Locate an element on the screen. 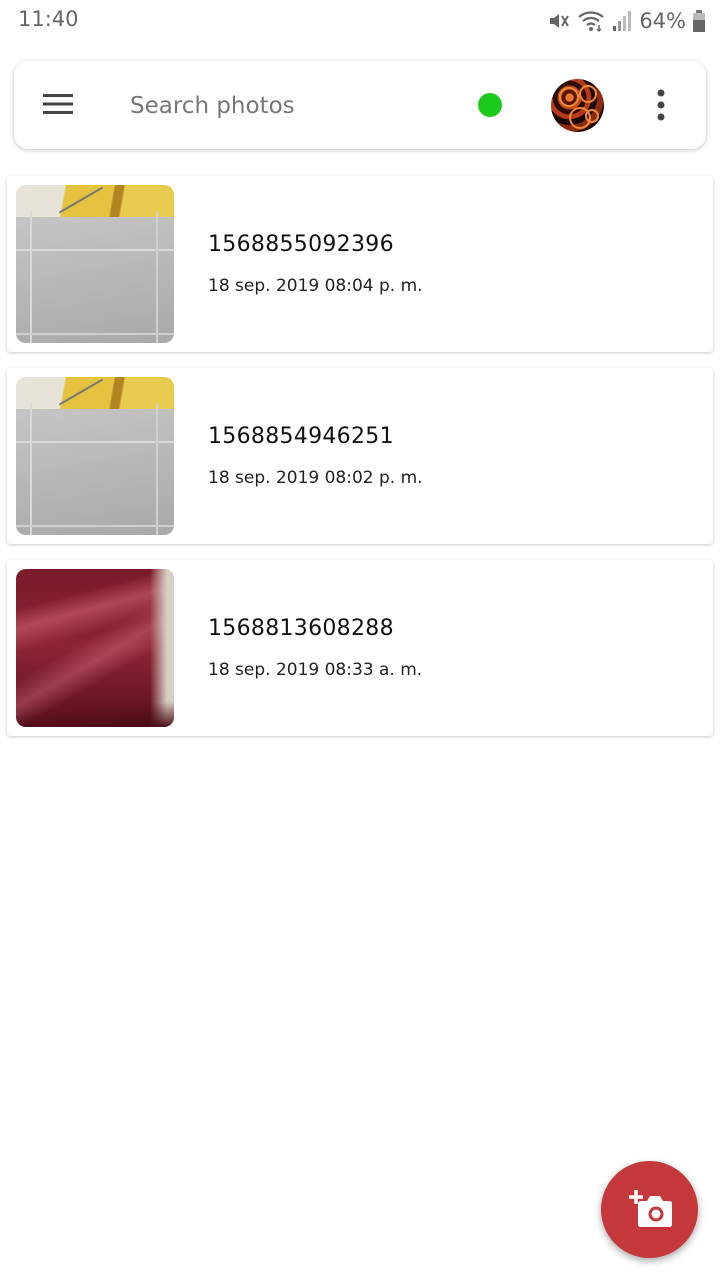 This screenshot has width=720, height=1280. photo-date: 18 sep. 2019 08:33 a. m. is located at coordinates (315, 670).